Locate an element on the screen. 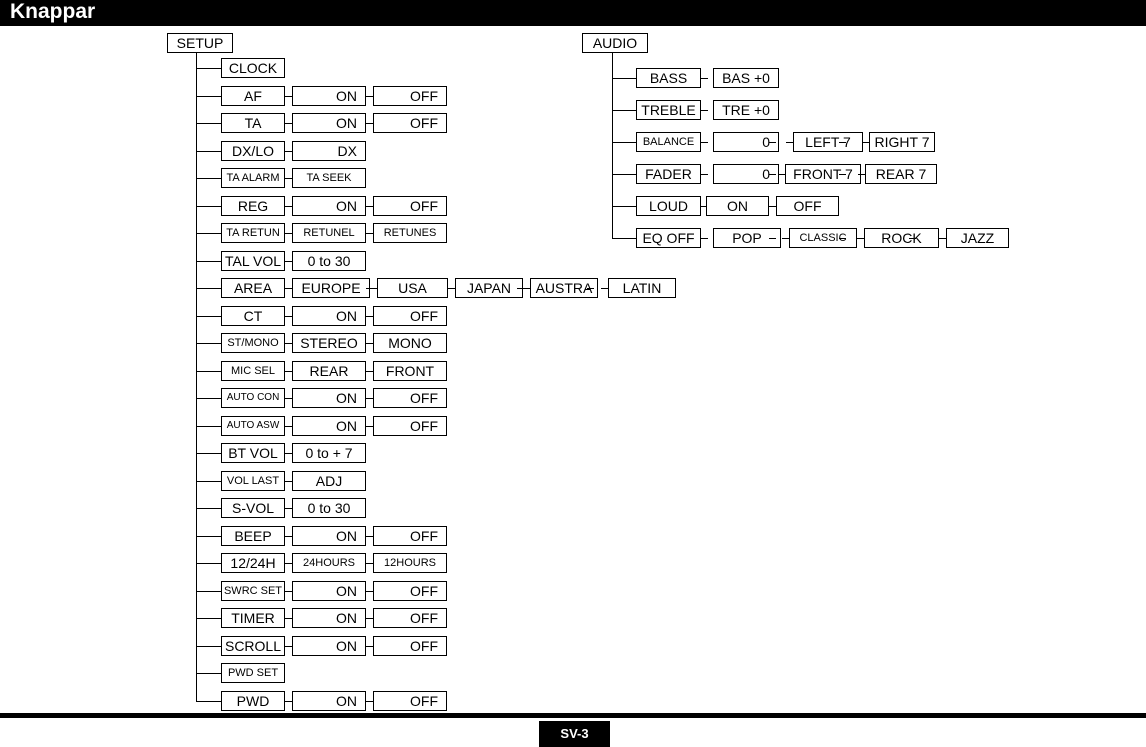 Image resolution: width=1146 pixels, height=747 pixels. menu-value-mono: MONO is located at coordinates (410, 343).